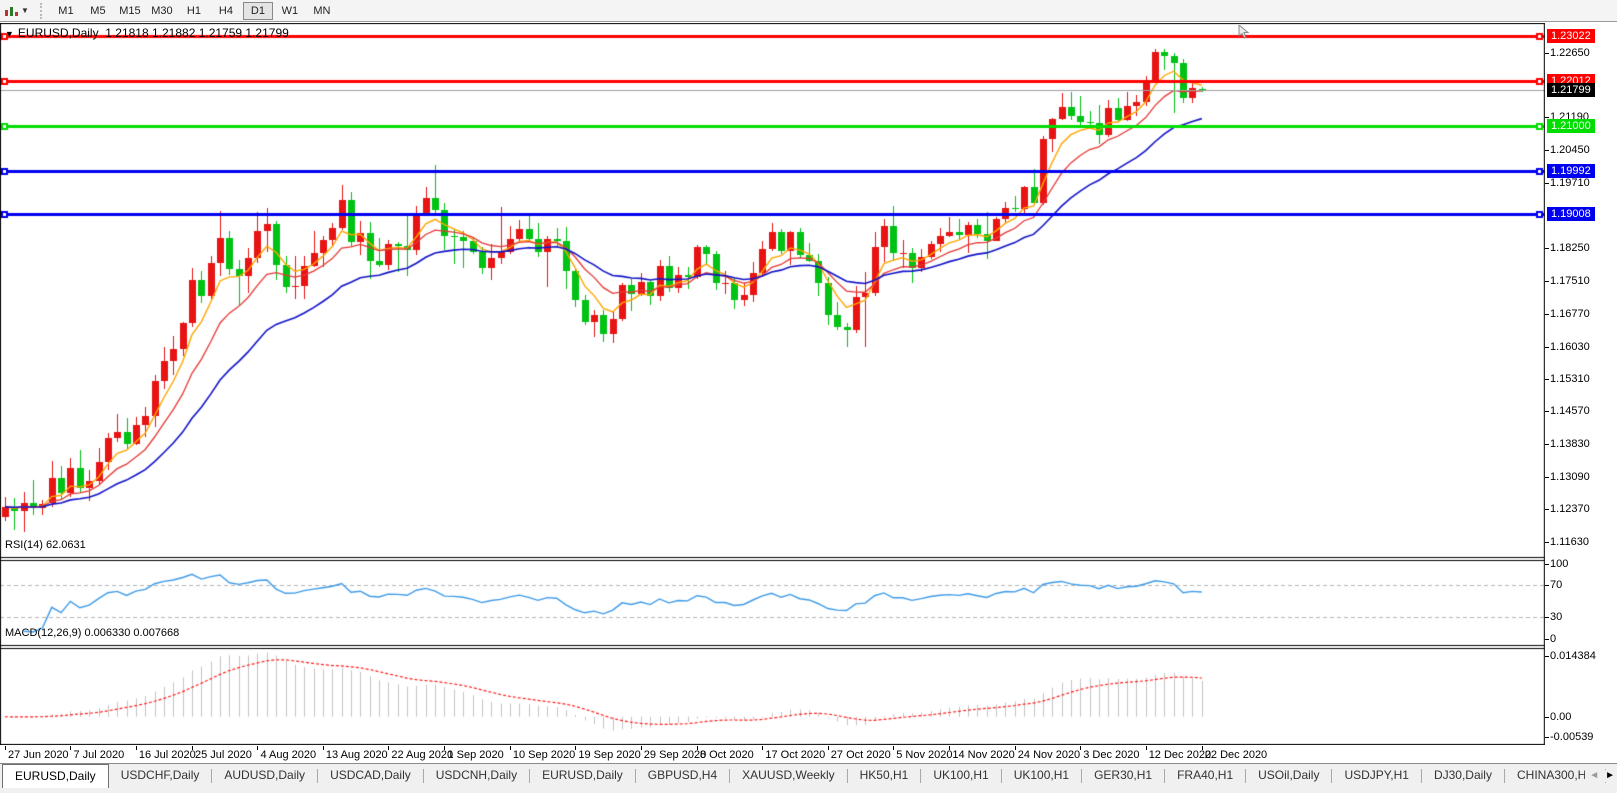  I want to click on timeframe-toolbar: ▼ M1 M5 M15 M30 H1 H4 D1 W1 MN, so click(808, 11).